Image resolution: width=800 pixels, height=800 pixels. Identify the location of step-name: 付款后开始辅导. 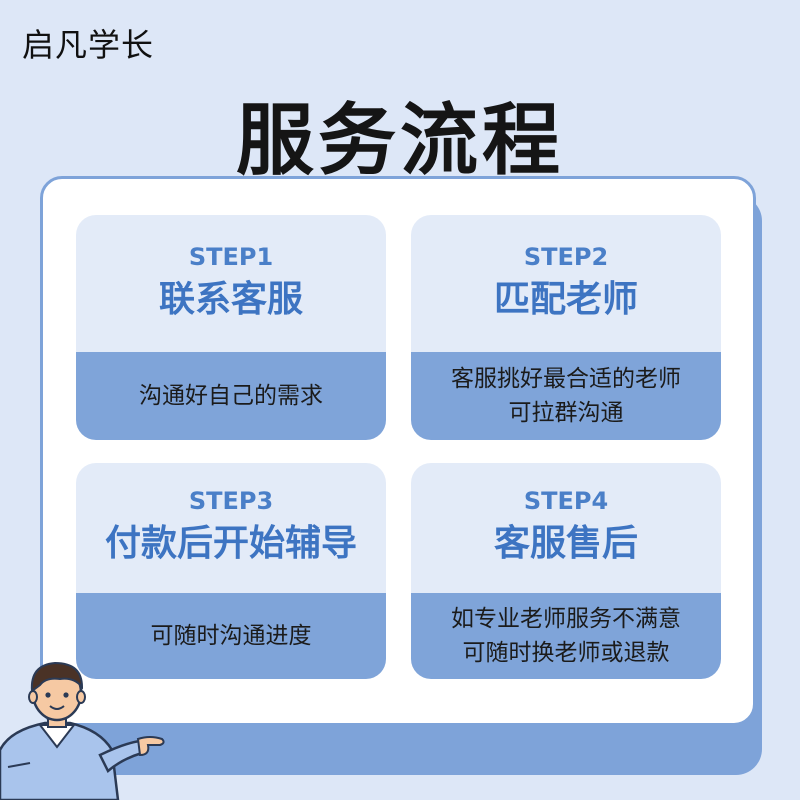
(230, 544).